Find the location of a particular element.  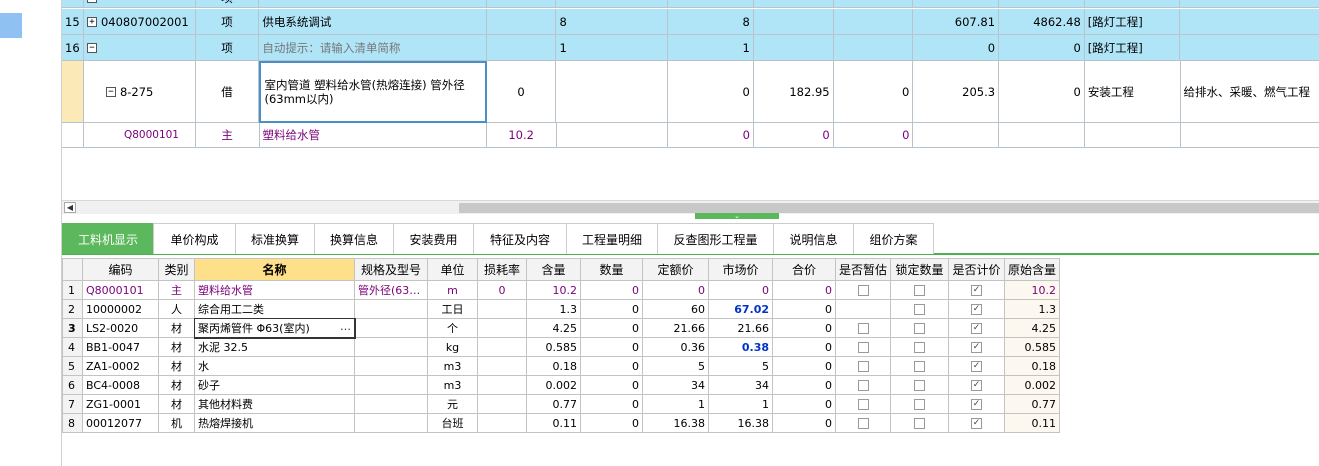

table-row: 5 ZA1-0002 材水 m3 0.18 0 5 5 0 ✓ 0.18 is located at coordinates (561, 366).